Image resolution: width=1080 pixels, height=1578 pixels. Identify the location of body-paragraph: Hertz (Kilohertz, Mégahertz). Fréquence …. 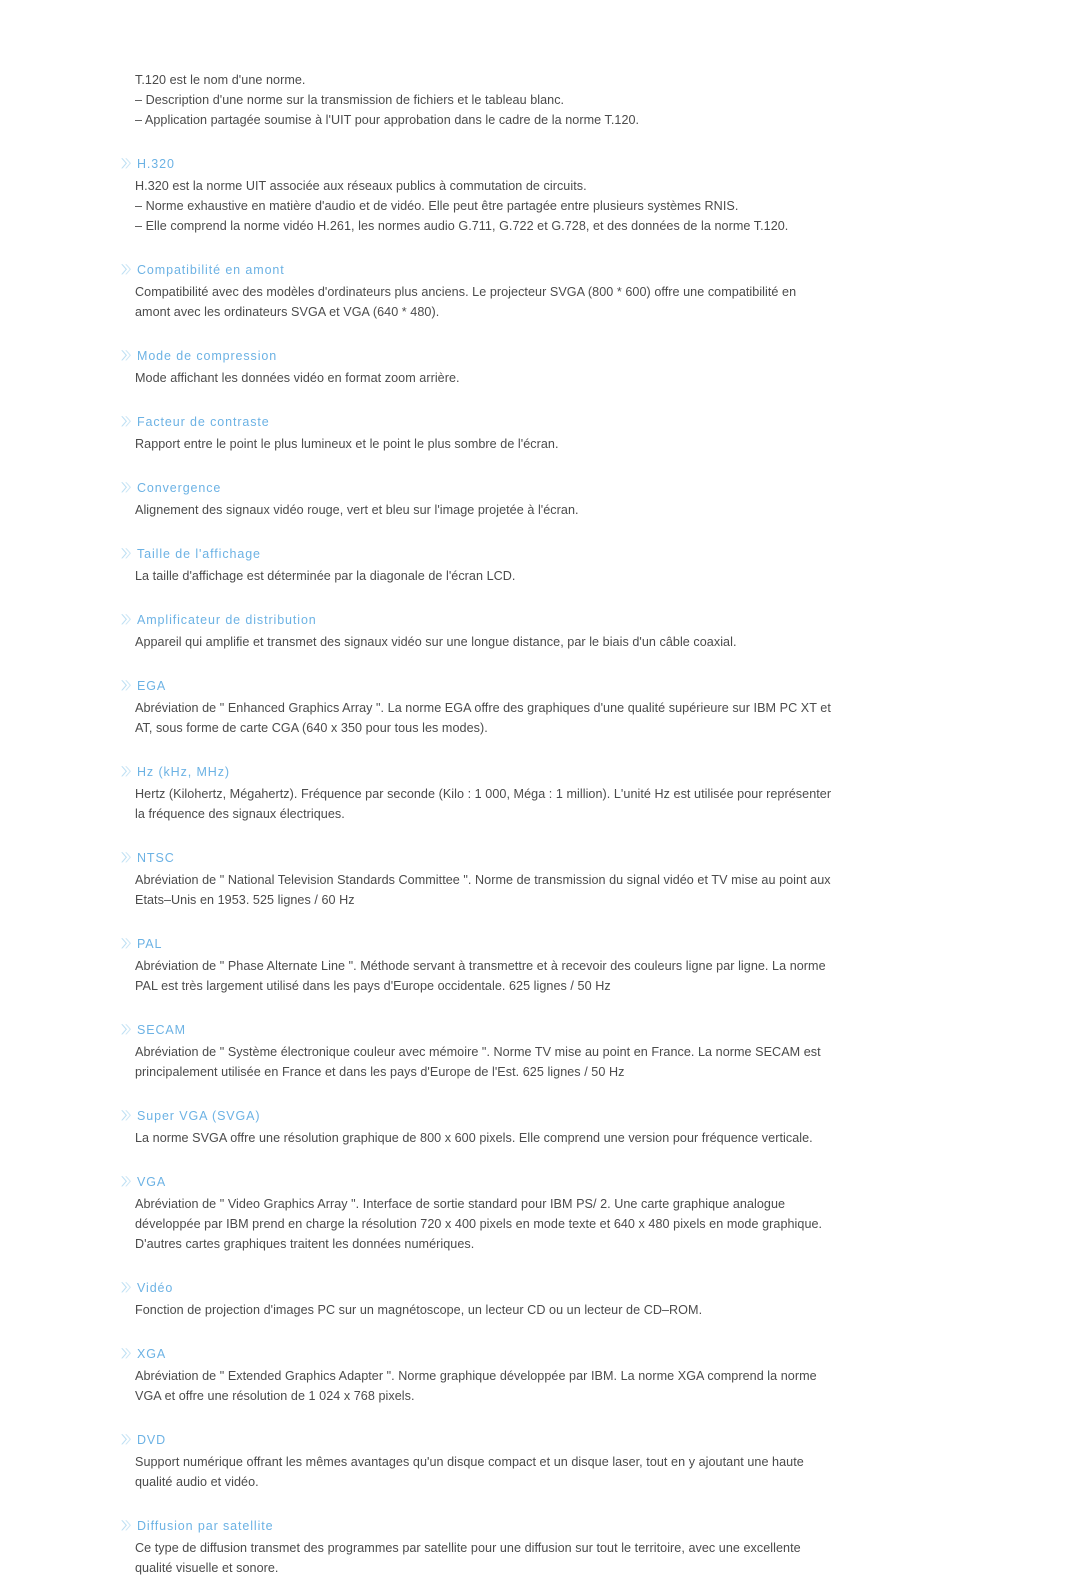
(483, 804).